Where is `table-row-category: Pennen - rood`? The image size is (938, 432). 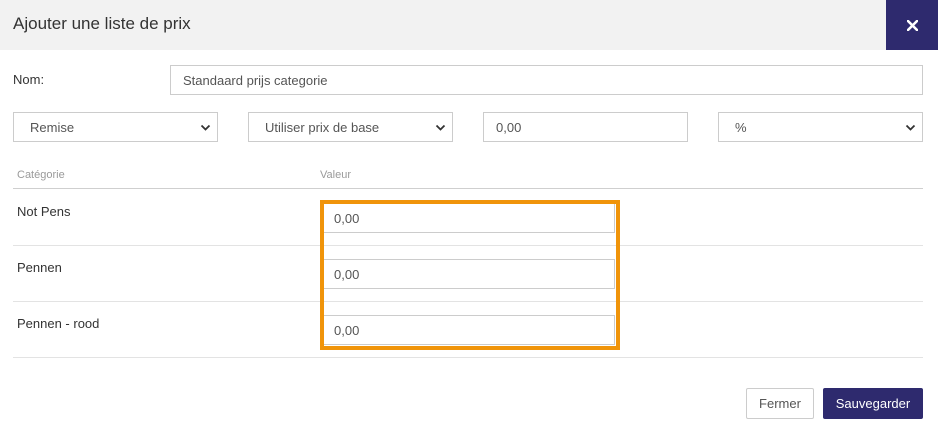 table-row-category: Pennen - rood is located at coordinates (58, 323).